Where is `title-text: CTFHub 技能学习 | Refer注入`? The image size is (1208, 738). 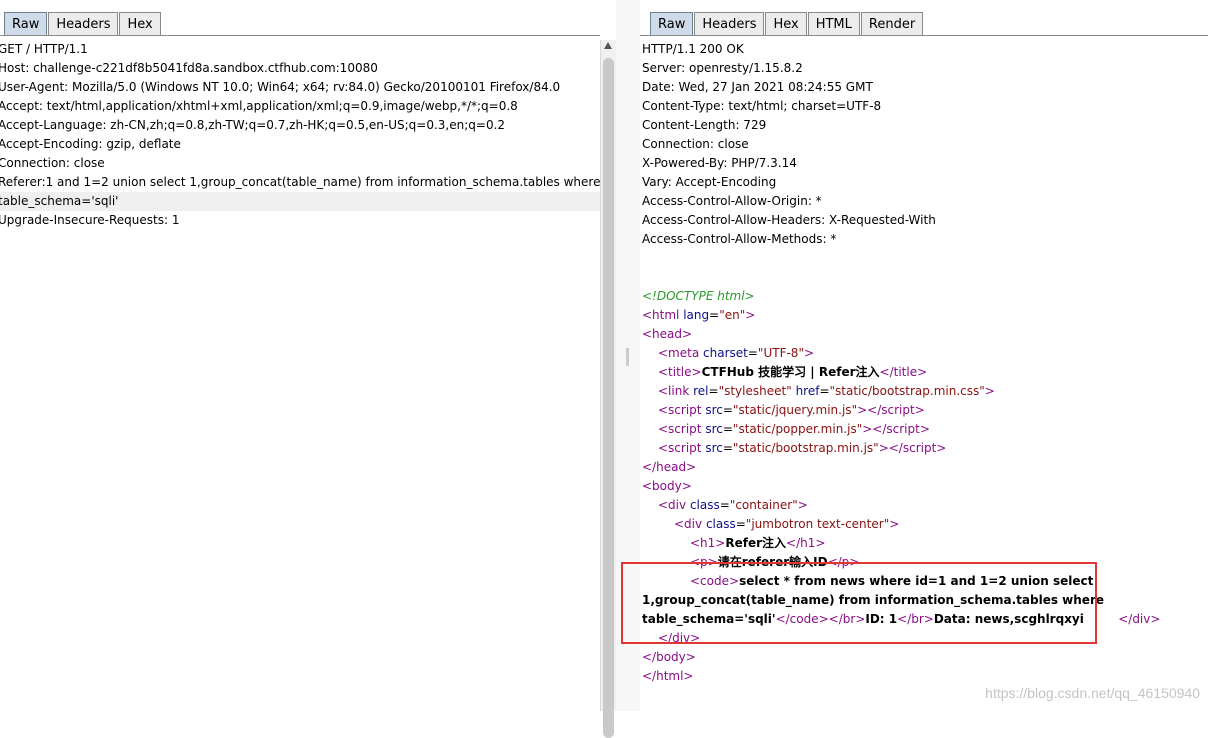
title-text: CTFHub 技能学习 | Refer注入 is located at coordinates (790, 372).